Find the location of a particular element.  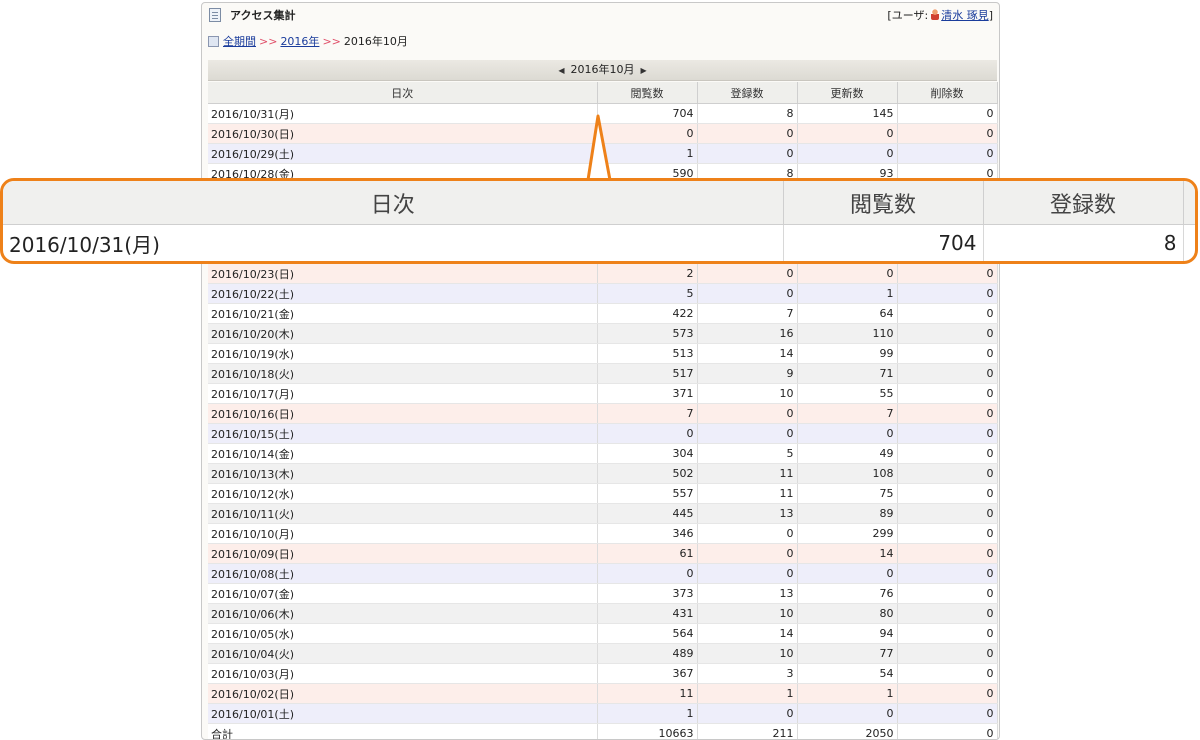

table-row: 2016/10/03(月) 367 3 54 0 is located at coordinates (603, 673).